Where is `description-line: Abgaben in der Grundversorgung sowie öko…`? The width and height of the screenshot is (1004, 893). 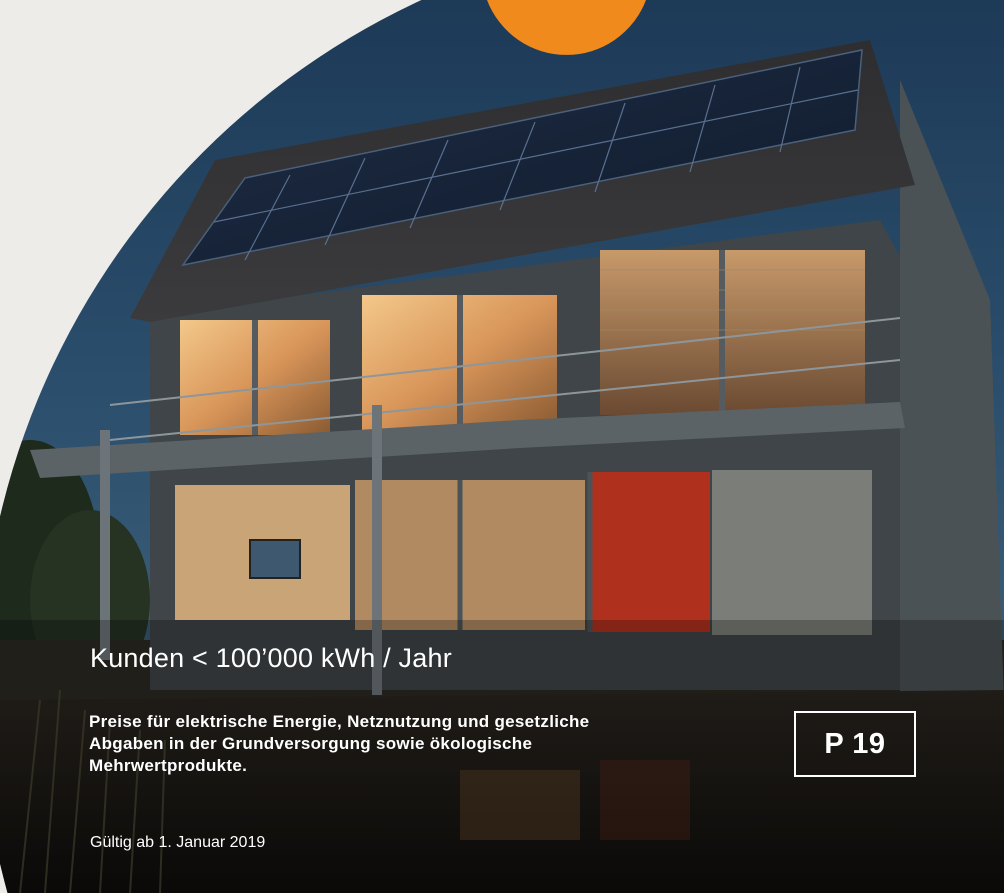
description-line: Abgaben in der Grundversorgung sowie öko… is located at coordinates (311, 743).